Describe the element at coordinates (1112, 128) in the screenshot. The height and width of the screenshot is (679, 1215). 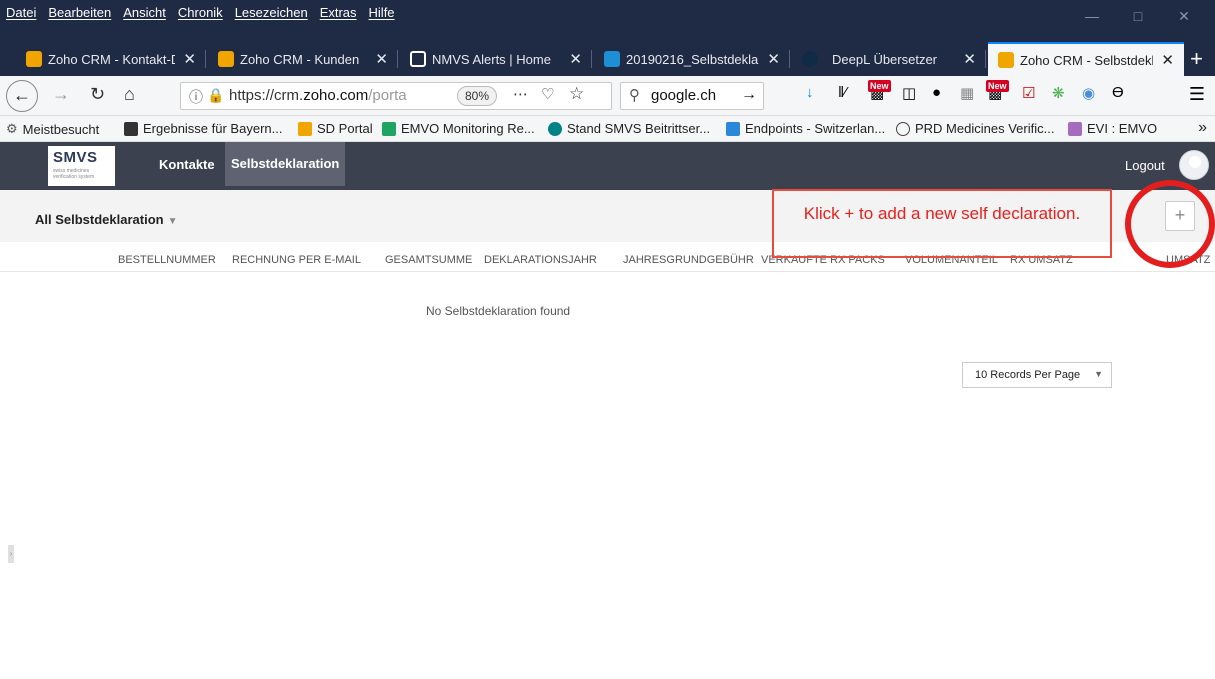
I see `bookmark-evi-emvo: EVI : EMVO` at that location.